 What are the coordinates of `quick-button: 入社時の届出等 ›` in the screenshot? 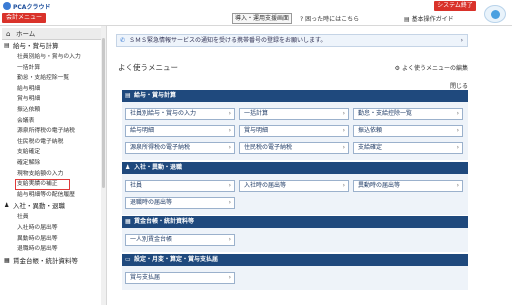 It's located at (294, 186).